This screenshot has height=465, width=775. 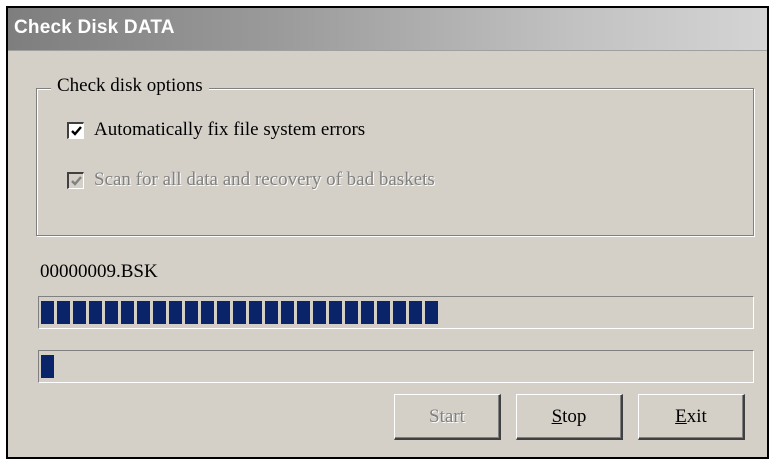 I want to click on auto-fix-option: Automatically fix file system errors, so click(x=216, y=130).